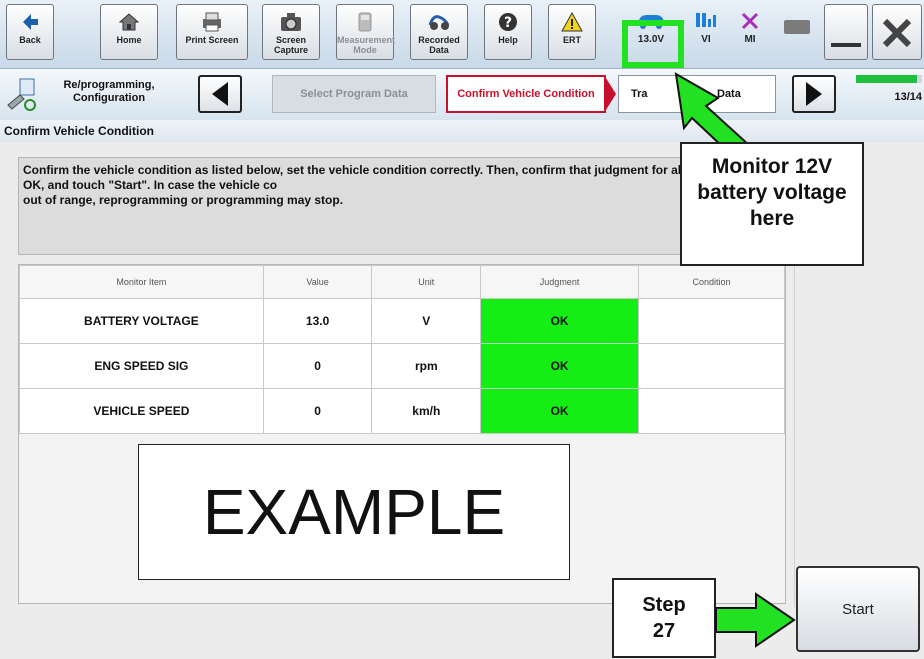 The height and width of the screenshot is (659, 924). I want to click on camera-icon, so click(291, 22).